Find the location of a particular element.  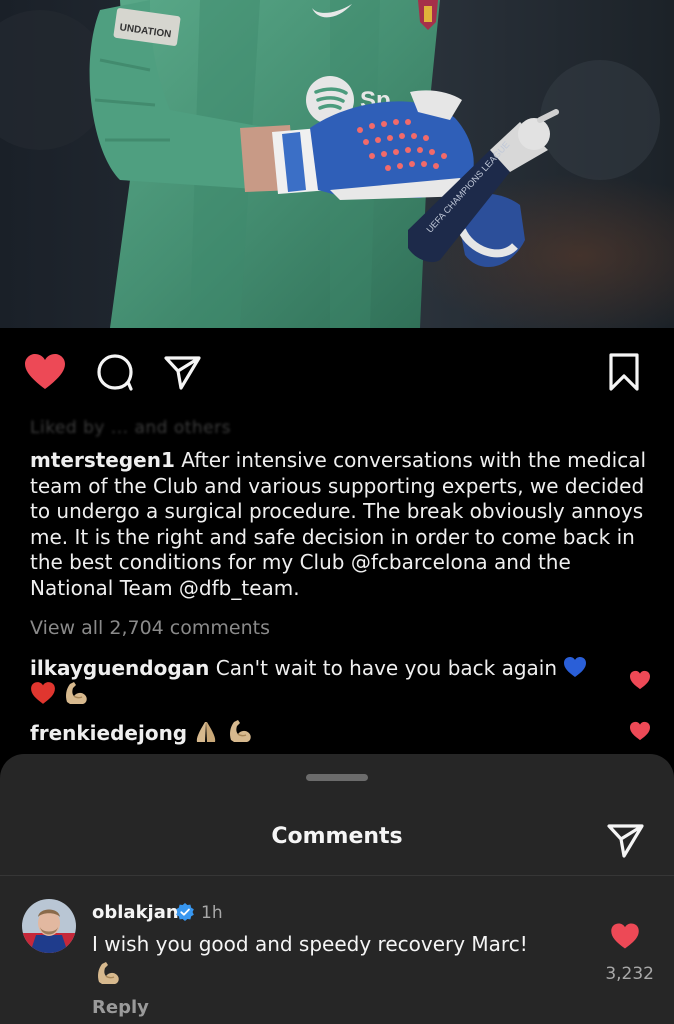

folded-hands-emoji-icon is located at coordinates (206, 732).